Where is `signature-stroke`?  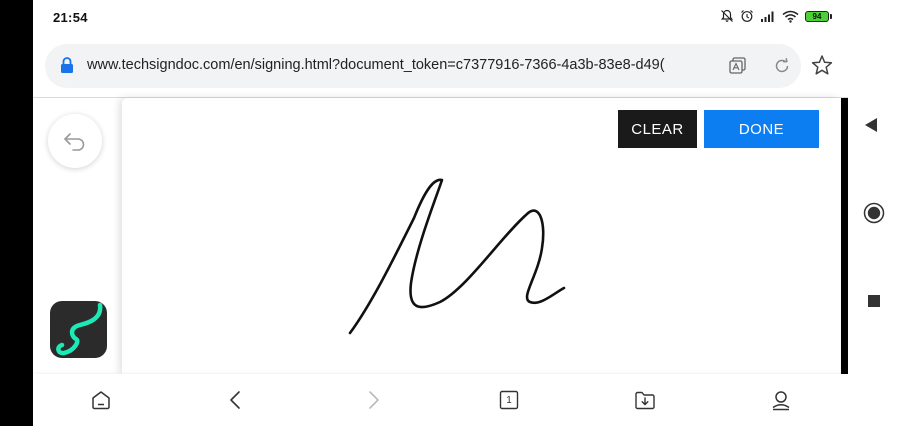 signature-stroke is located at coordinates (457, 256).